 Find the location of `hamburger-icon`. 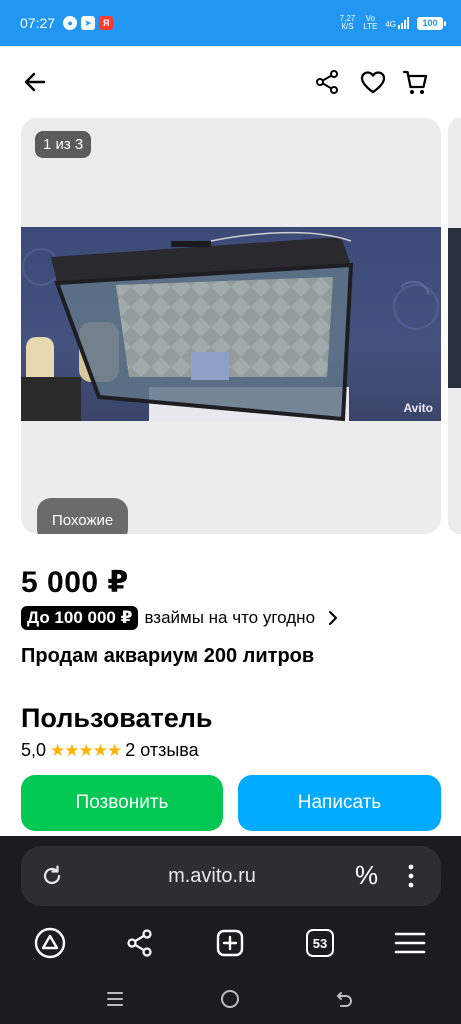

hamburger-icon is located at coordinates (410, 943).